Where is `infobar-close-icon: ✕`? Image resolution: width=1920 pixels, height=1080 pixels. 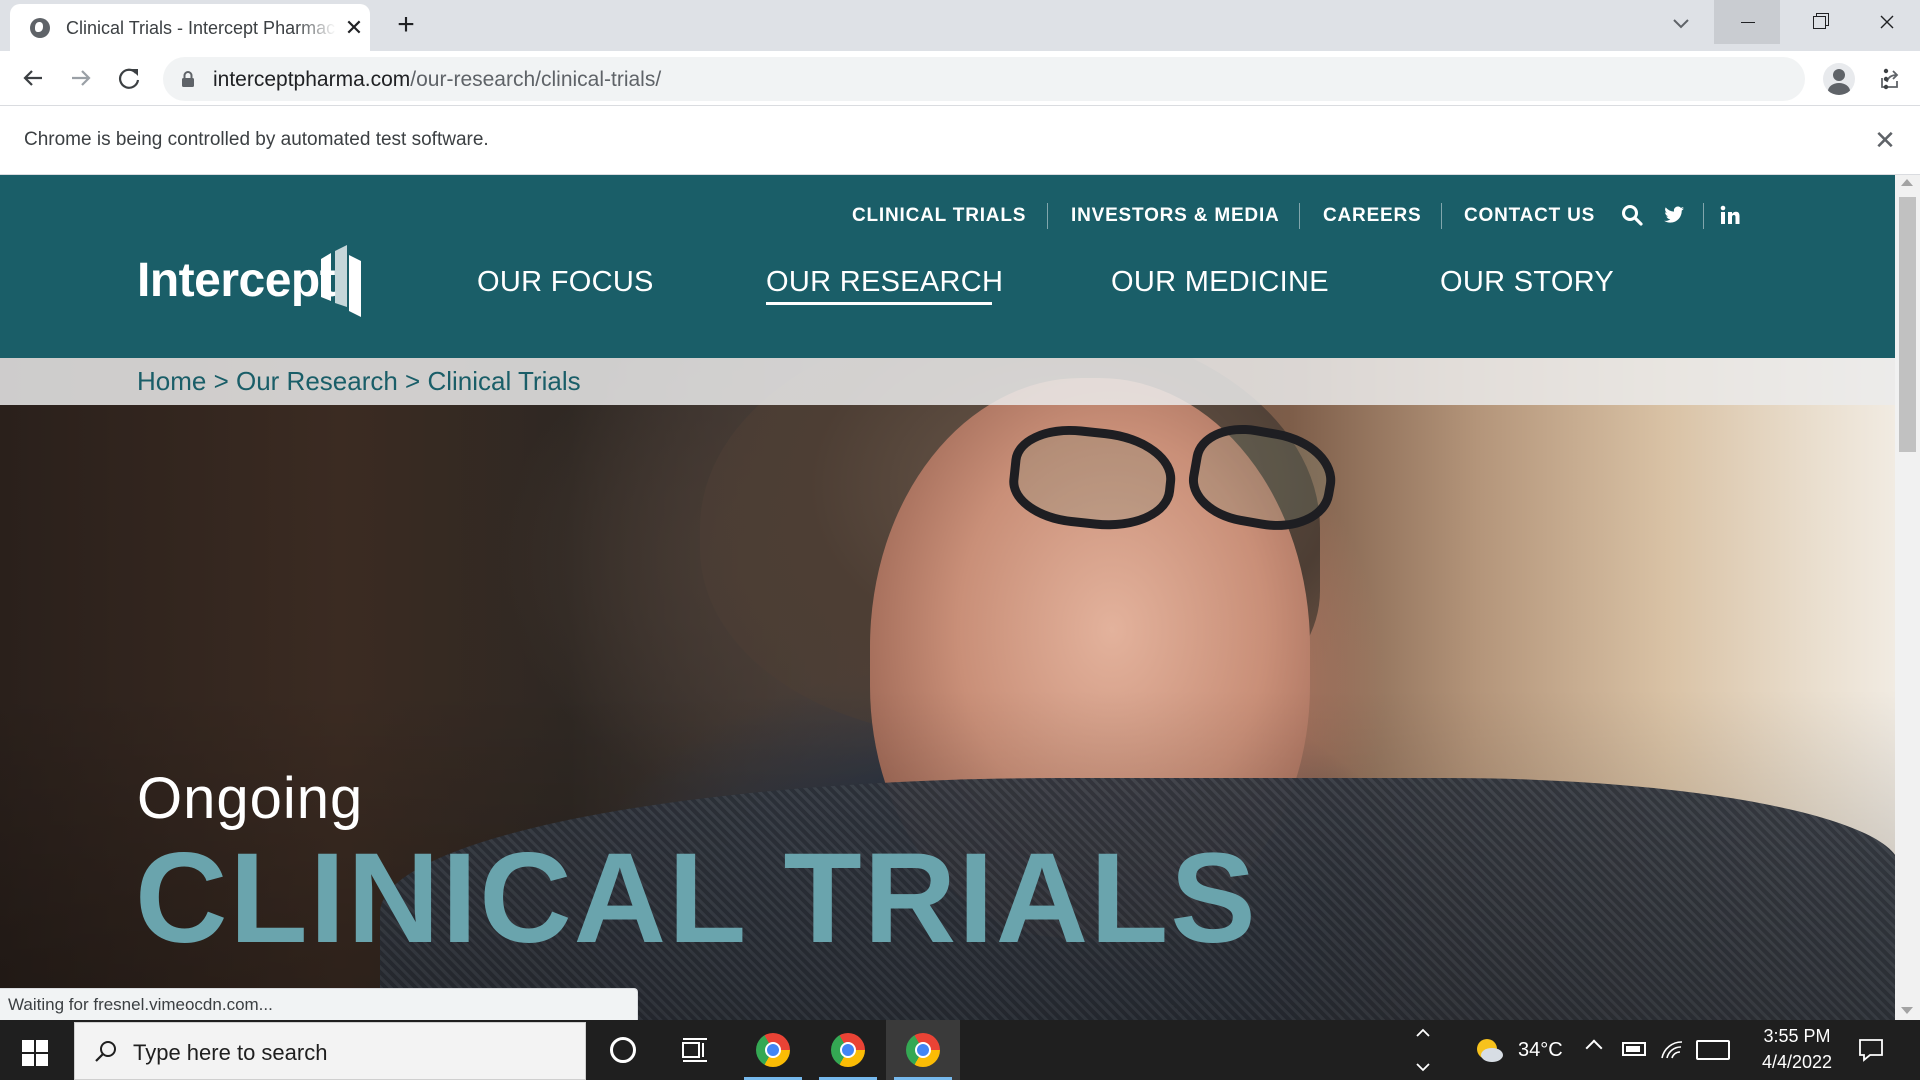 infobar-close-icon: ✕ is located at coordinates (1885, 140).